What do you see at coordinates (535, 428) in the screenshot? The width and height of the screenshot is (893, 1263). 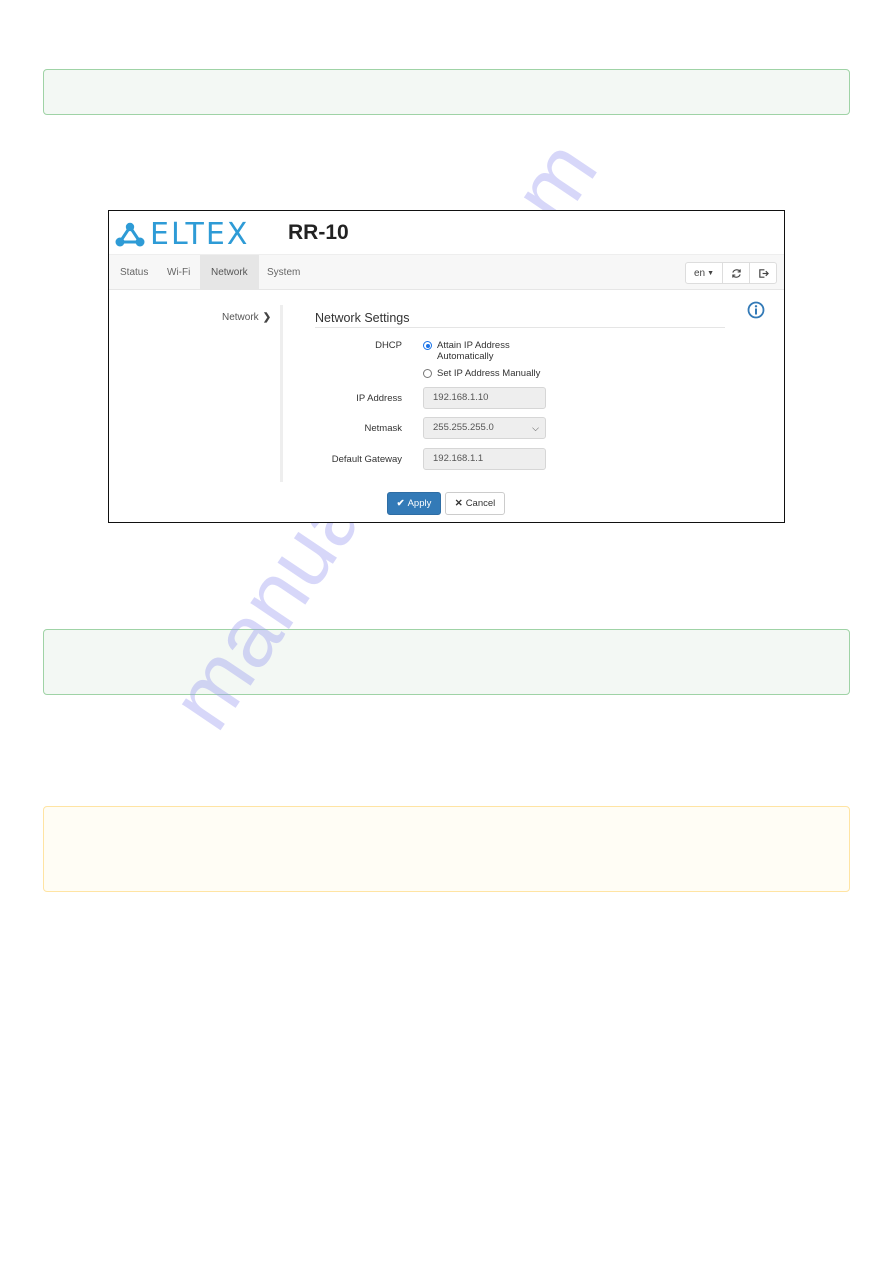 I see `chevron-down-icon: ⌵` at bounding box center [535, 428].